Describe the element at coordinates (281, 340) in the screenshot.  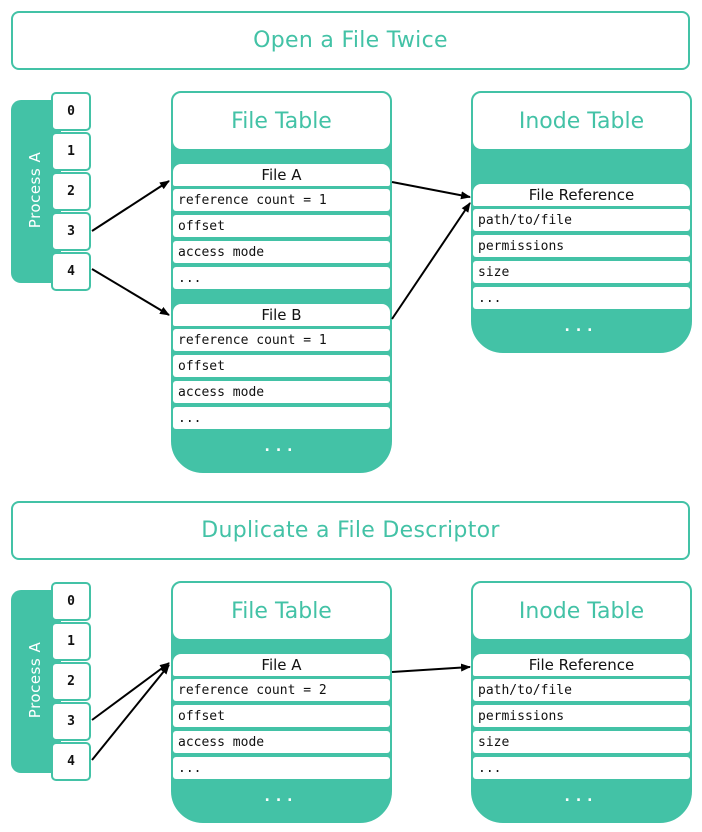
I see `file-b-row-refcount: reference count = 1` at that location.